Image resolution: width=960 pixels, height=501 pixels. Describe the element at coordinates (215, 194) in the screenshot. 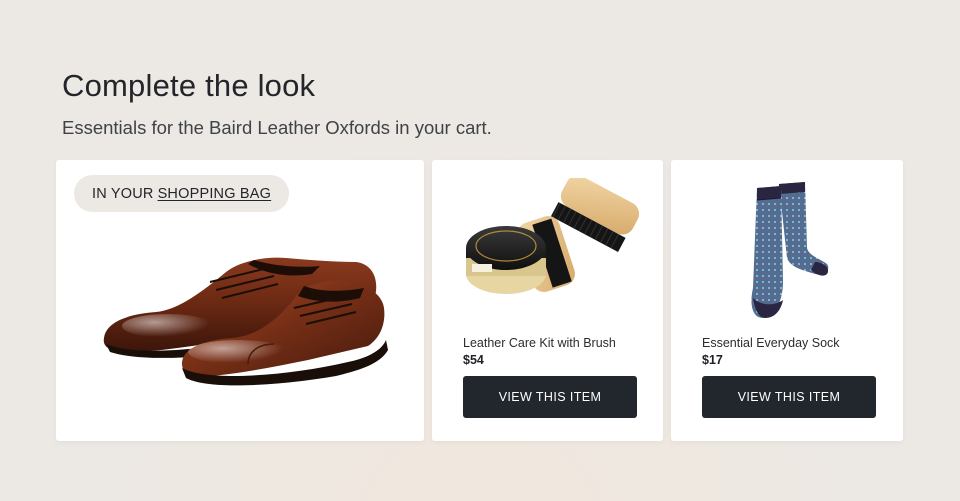

I see `shopping-bag-link: SHOPPING BAG` at that location.